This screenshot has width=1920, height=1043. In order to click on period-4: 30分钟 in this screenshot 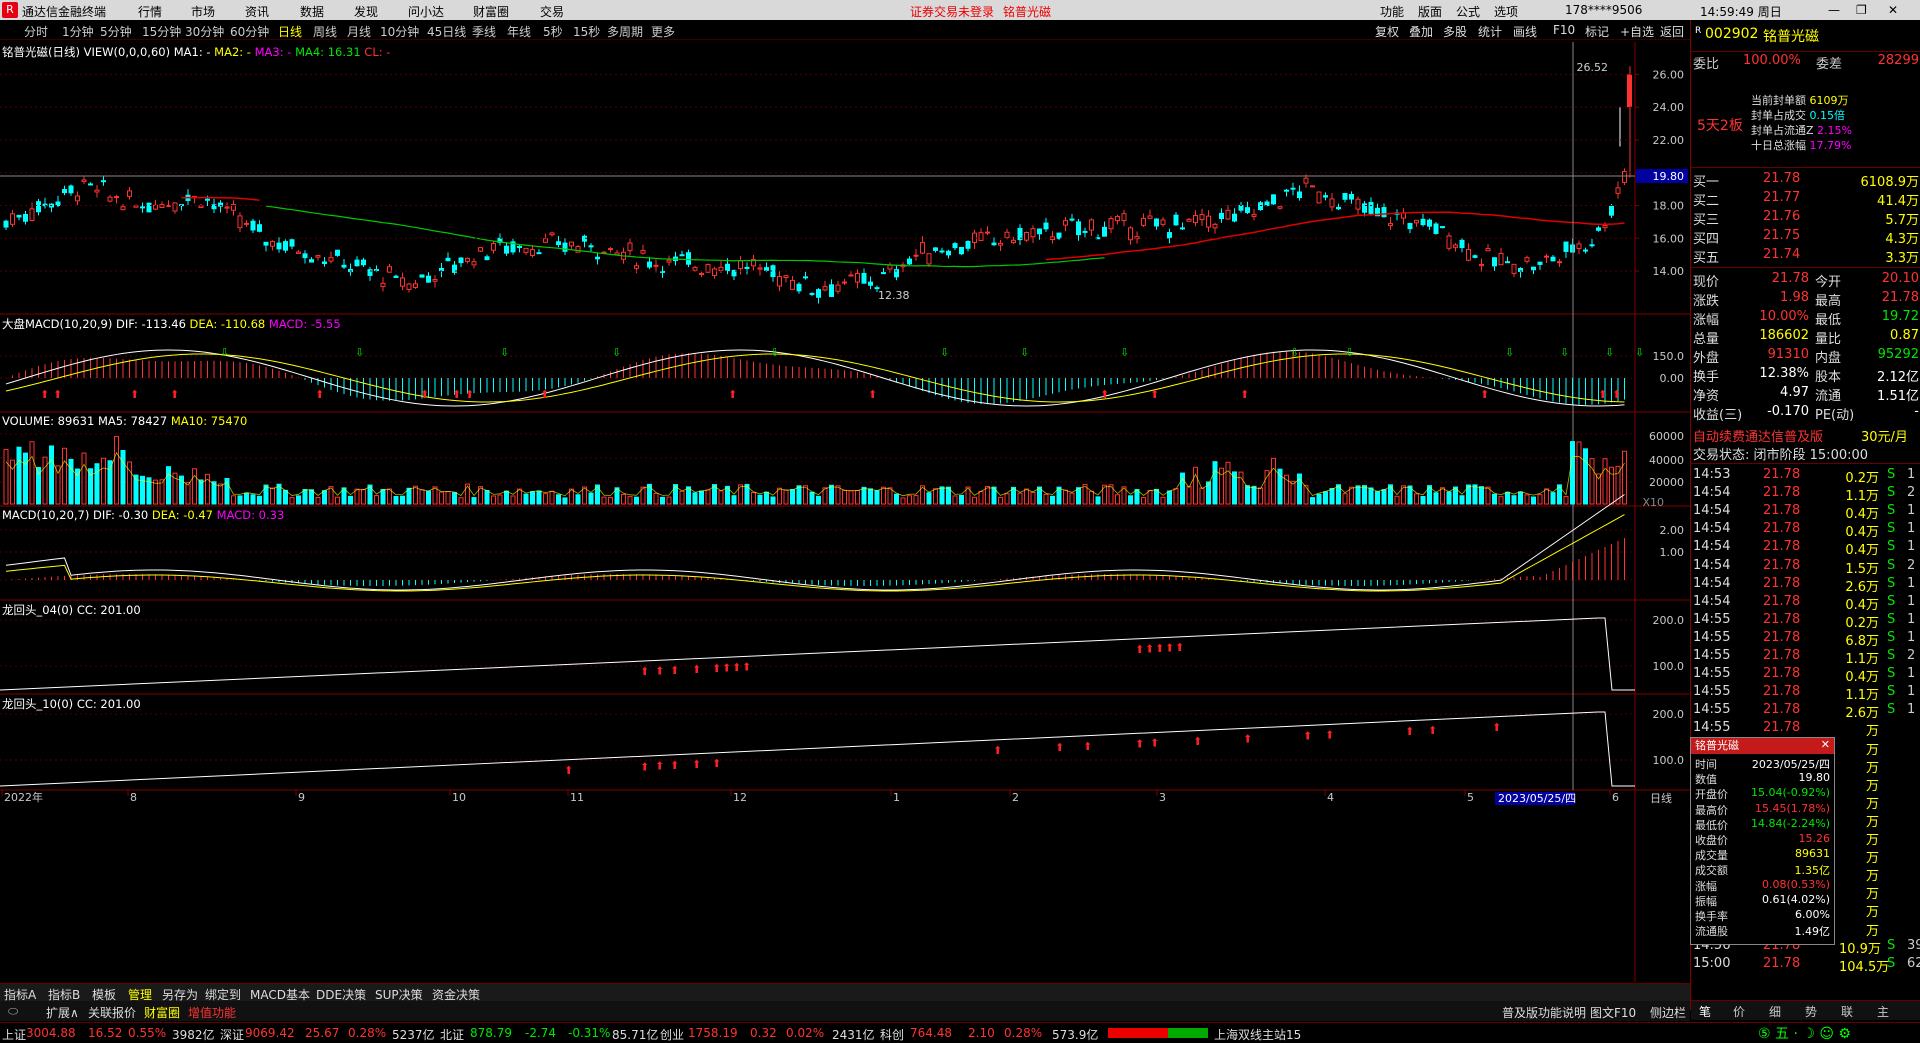, I will do `click(204, 31)`.